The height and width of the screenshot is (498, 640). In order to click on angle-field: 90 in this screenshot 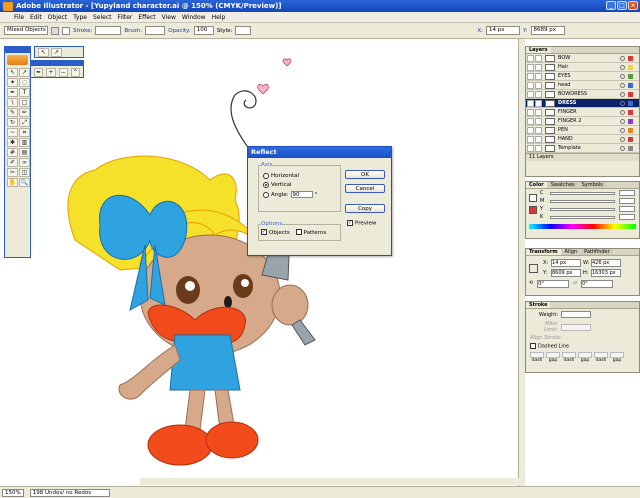, I will do `click(301, 194)`.